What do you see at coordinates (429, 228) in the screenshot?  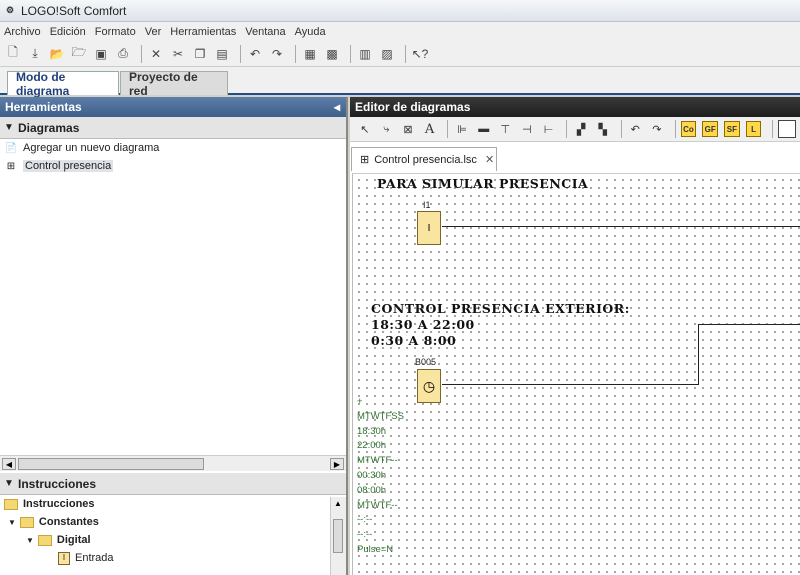 I see `input-block-i1: I` at bounding box center [429, 228].